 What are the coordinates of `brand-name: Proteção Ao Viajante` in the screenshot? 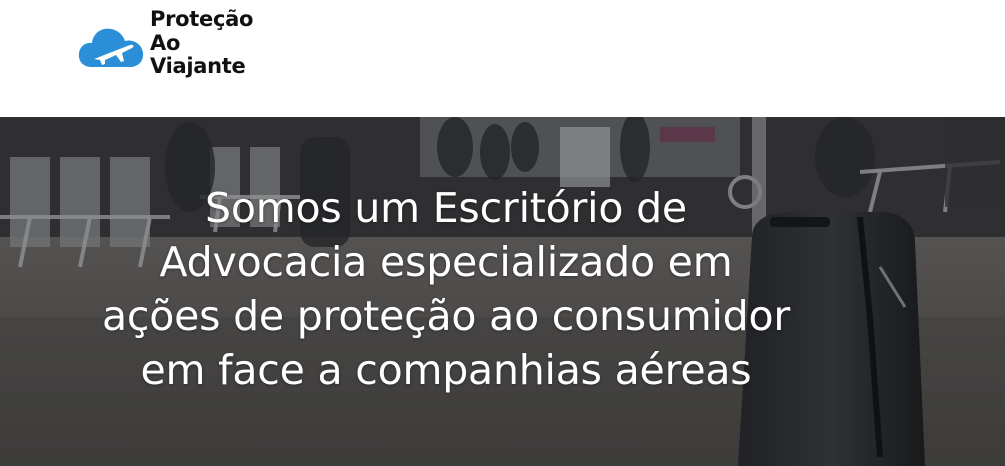 It's located at (202, 43).